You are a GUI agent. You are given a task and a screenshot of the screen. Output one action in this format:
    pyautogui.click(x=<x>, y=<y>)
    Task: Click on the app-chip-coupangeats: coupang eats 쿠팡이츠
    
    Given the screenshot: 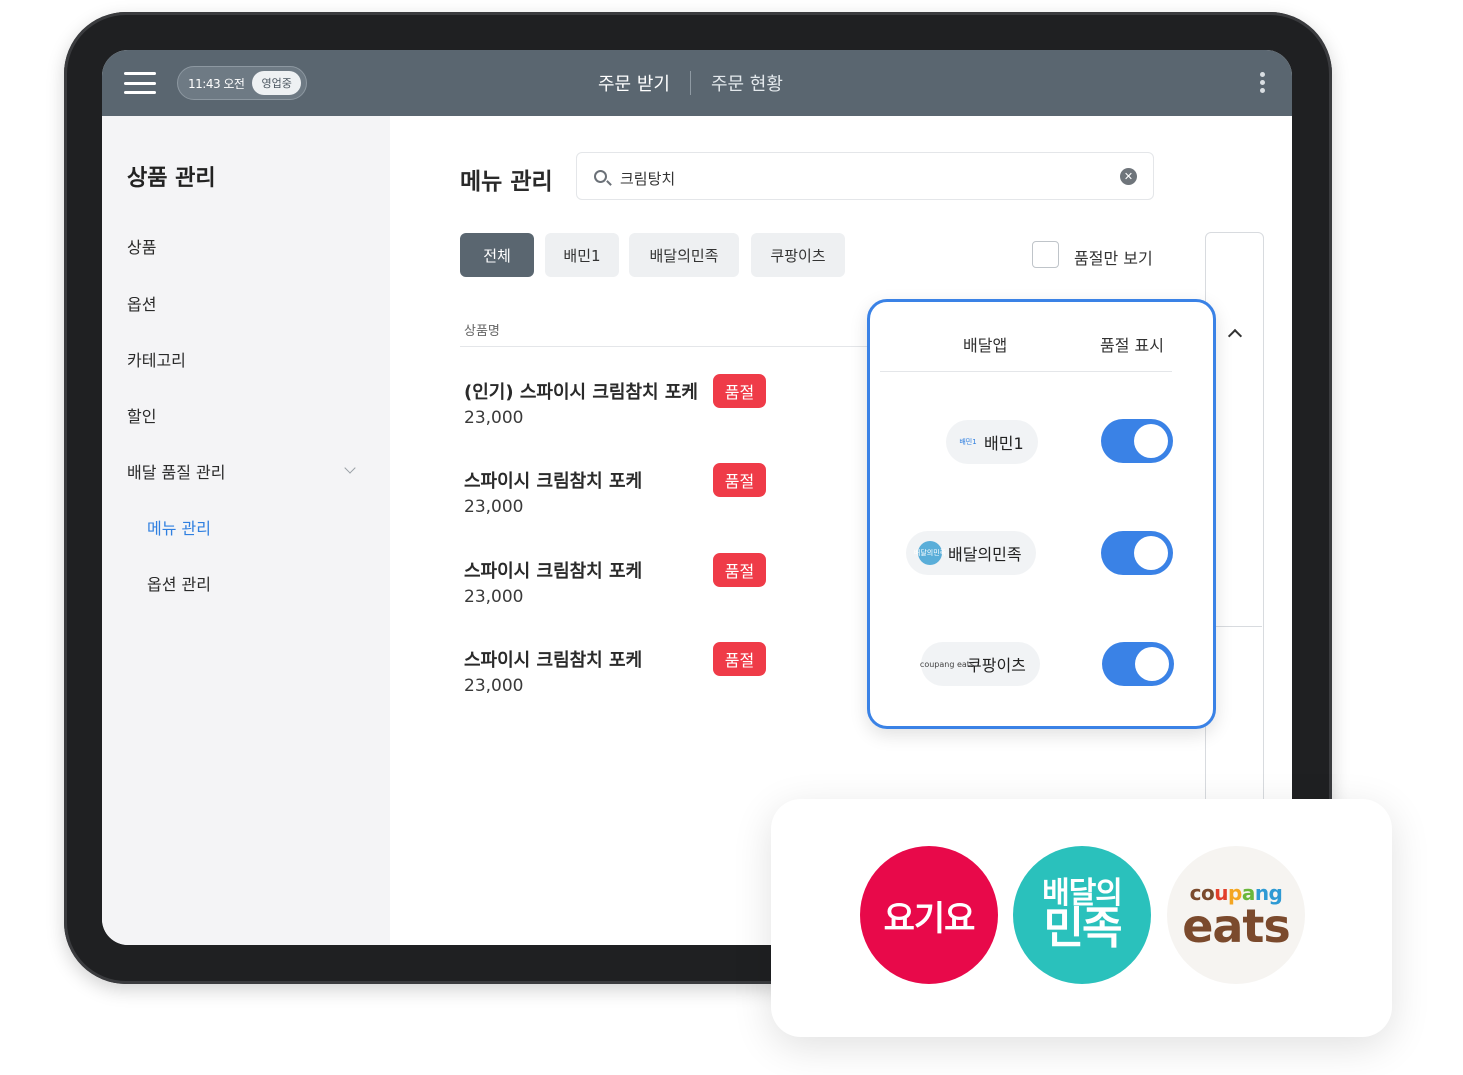 What is the action you would take?
    pyautogui.click(x=979, y=664)
    